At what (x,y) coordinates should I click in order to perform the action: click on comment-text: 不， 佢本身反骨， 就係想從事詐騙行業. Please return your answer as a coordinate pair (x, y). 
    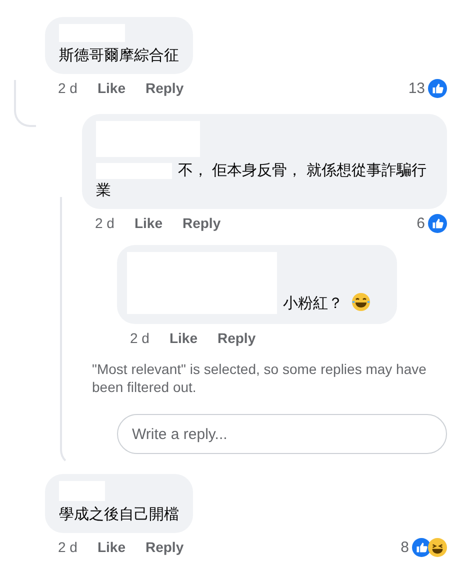
    Looking at the image, I should click on (262, 181).